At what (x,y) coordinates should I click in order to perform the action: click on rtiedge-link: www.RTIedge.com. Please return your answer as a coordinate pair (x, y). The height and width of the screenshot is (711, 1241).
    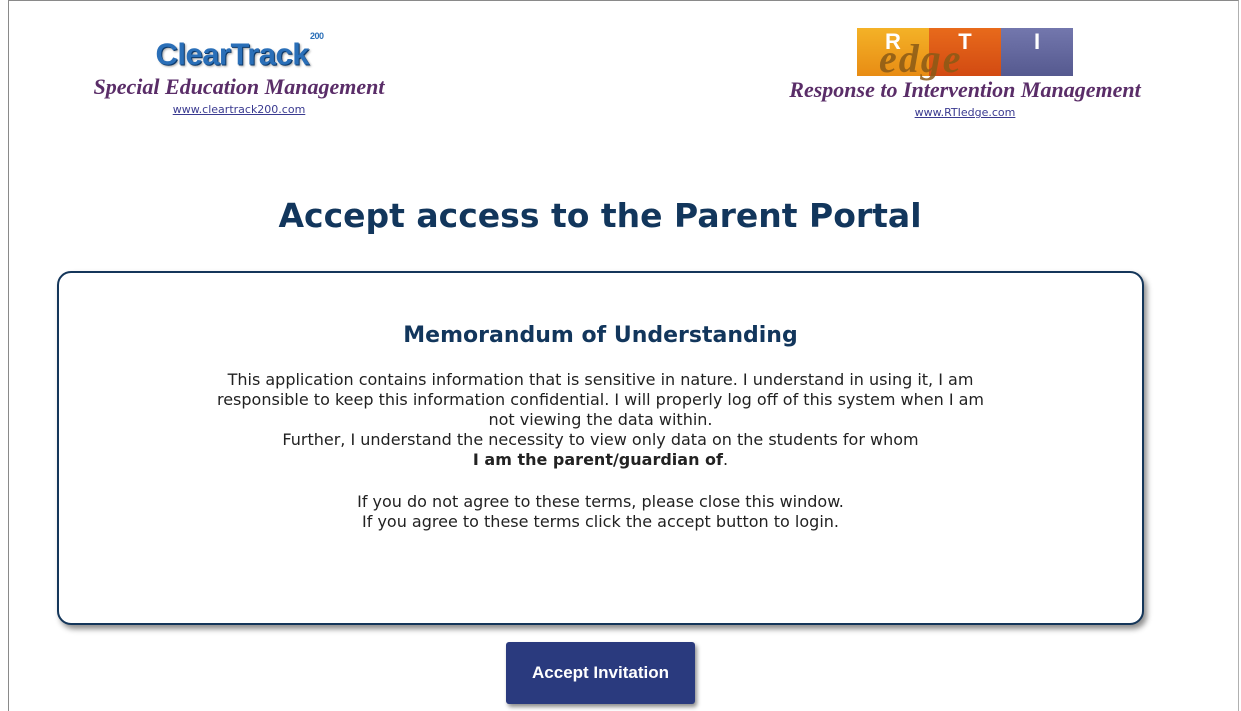
    Looking at the image, I should click on (965, 112).